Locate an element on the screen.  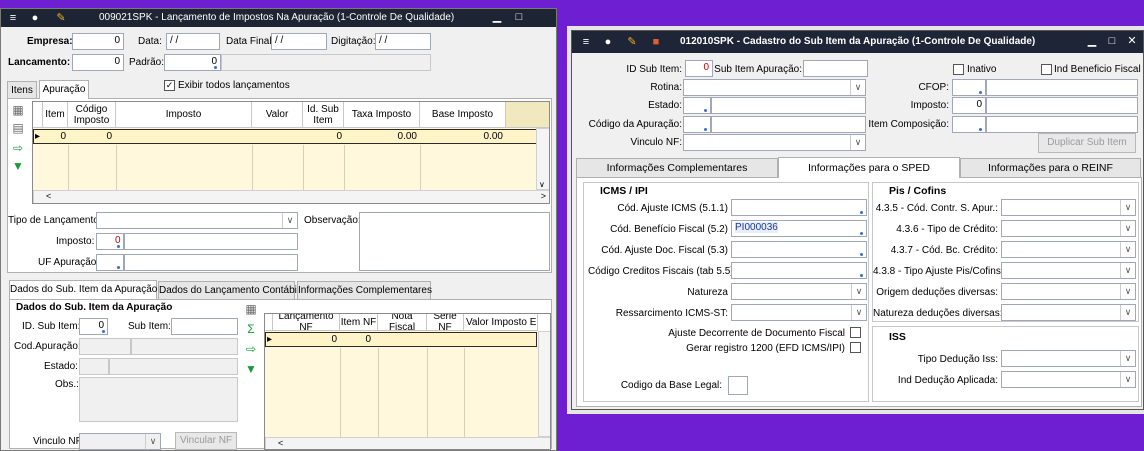
uf-desc-input is located at coordinates (211, 262).